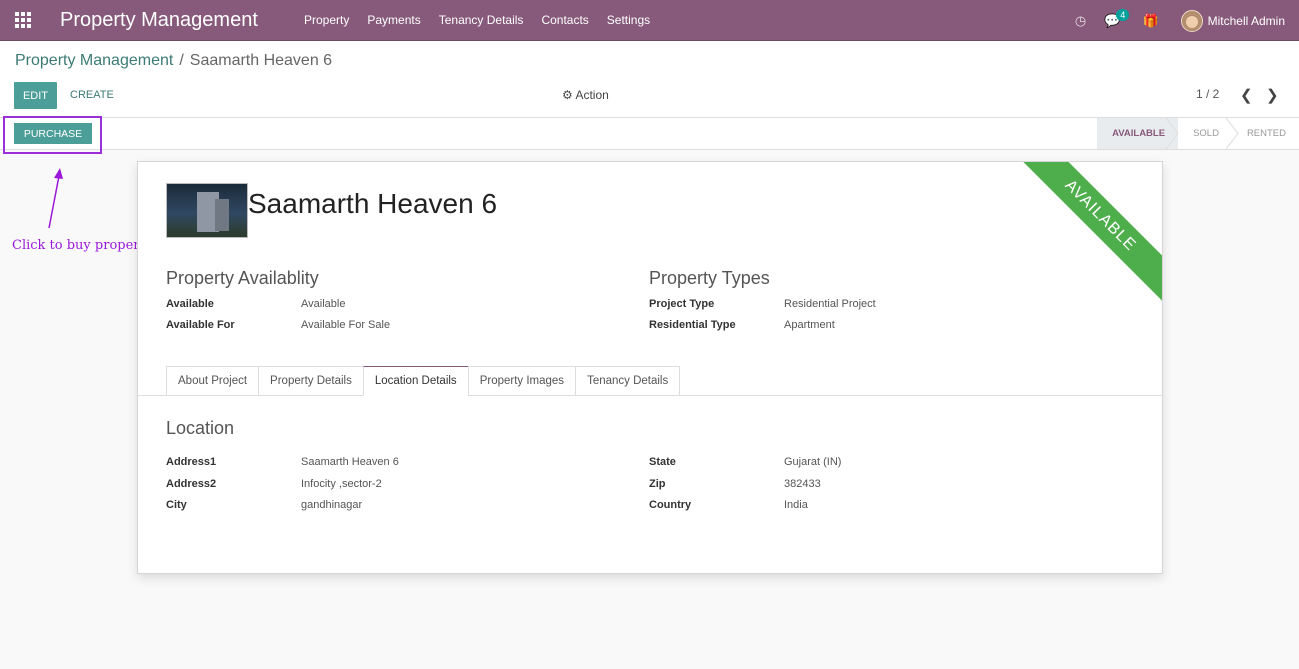 Image resolution: width=1299 pixels, height=669 pixels. What do you see at coordinates (670, 505) in the screenshot?
I see `country-label: Country` at bounding box center [670, 505].